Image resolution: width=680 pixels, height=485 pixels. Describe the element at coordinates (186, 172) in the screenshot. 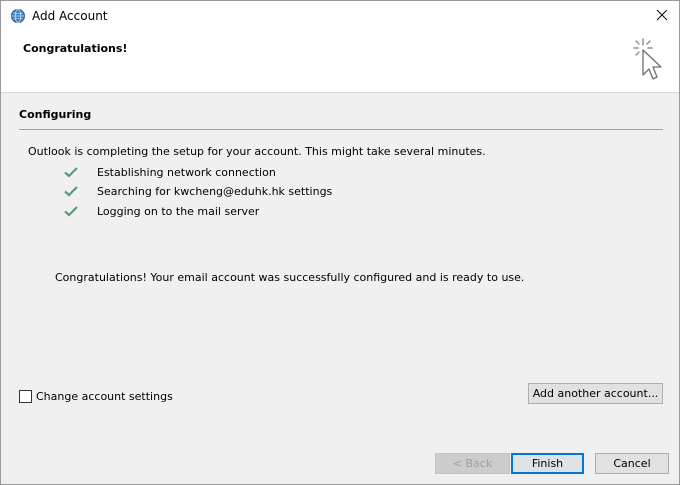

I see `step-label: Establishing network connection` at that location.